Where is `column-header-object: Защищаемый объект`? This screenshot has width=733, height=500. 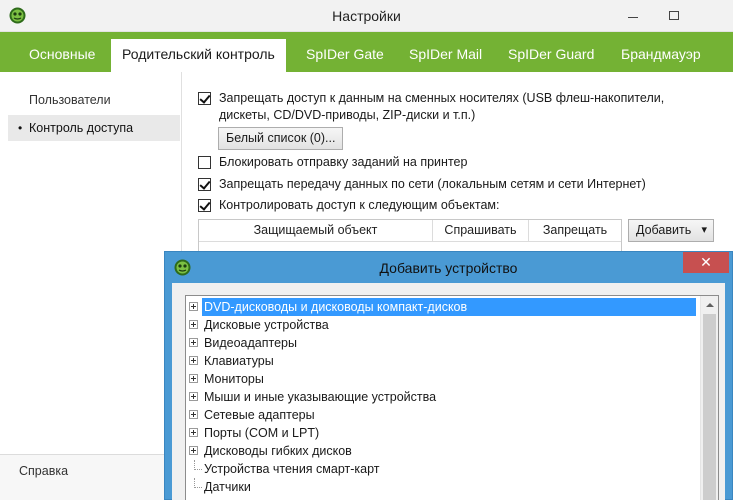 column-header-object: Защищаемый объект is located at coordinates (316, 231).